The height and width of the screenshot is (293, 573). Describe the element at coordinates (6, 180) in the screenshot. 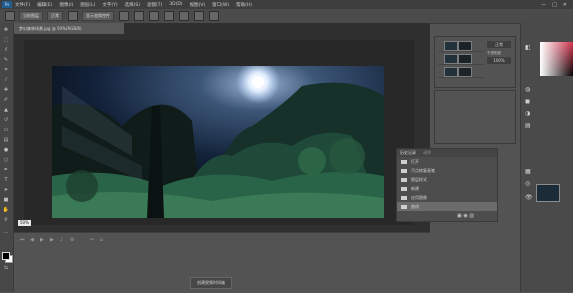

I see `type-tool-icon: T` at that location.